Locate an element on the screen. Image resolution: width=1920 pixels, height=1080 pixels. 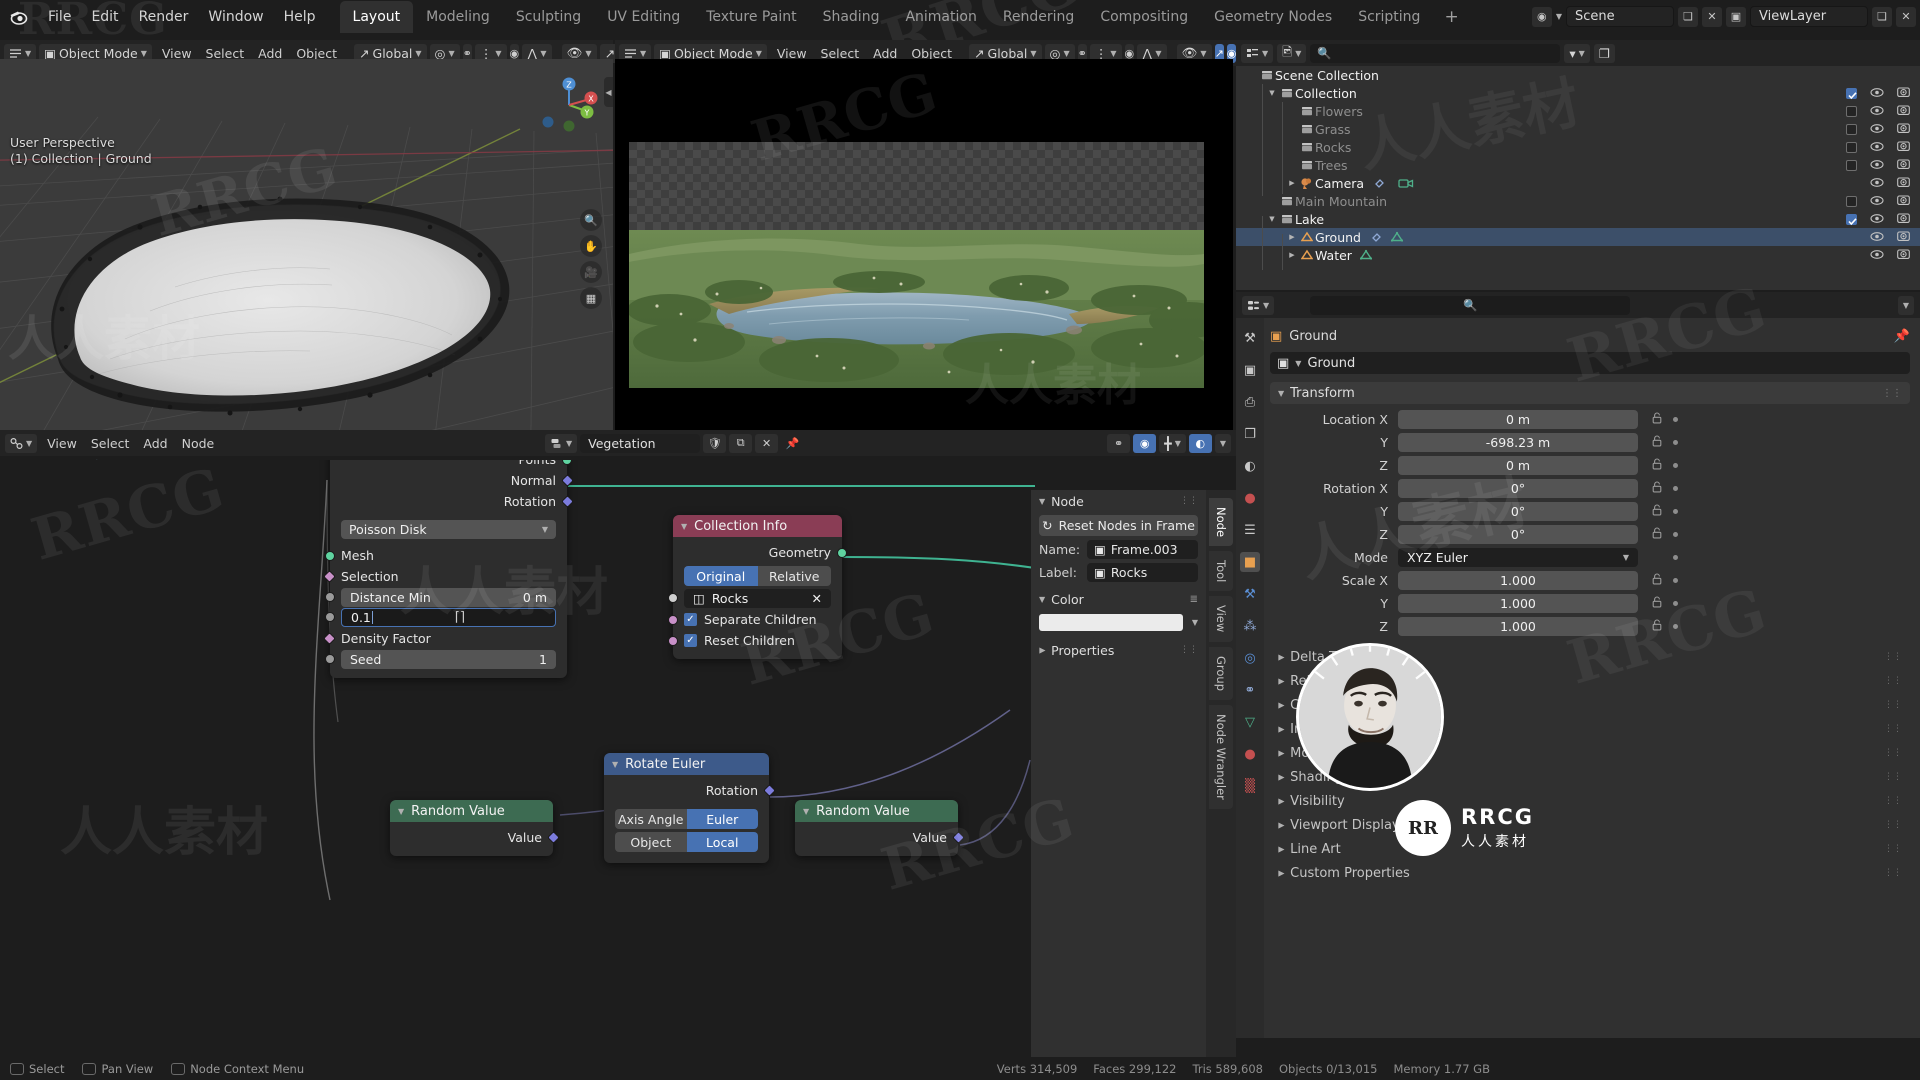
socket-separate-children is located at coordinates (673, 619).